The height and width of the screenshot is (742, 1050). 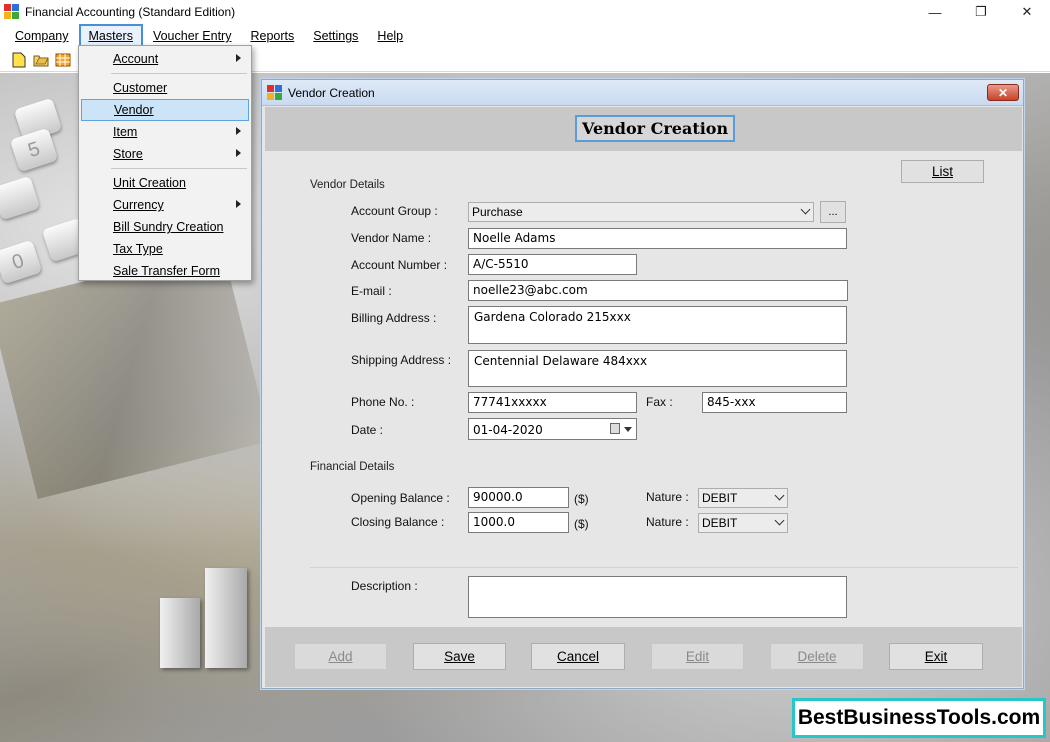 I want to click on fax-label: Fax :, so click(x=659, y=402).